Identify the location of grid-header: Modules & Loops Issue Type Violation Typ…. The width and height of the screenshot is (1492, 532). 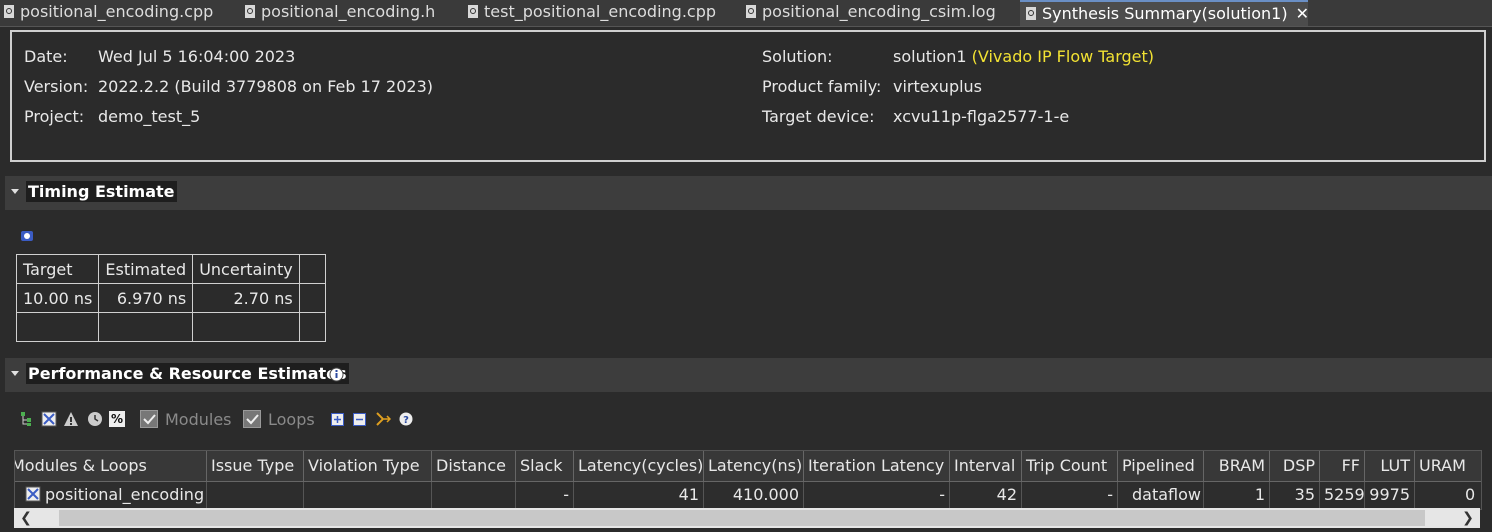
(748, 466).